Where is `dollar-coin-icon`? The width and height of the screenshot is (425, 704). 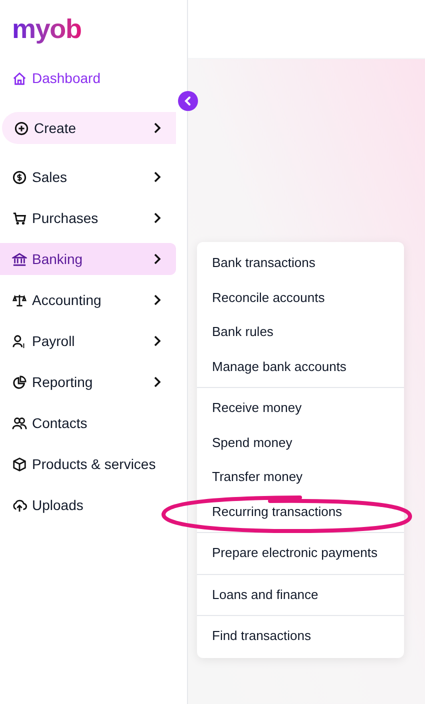 dollar-coin-icon is located at coordinates (19, 177).